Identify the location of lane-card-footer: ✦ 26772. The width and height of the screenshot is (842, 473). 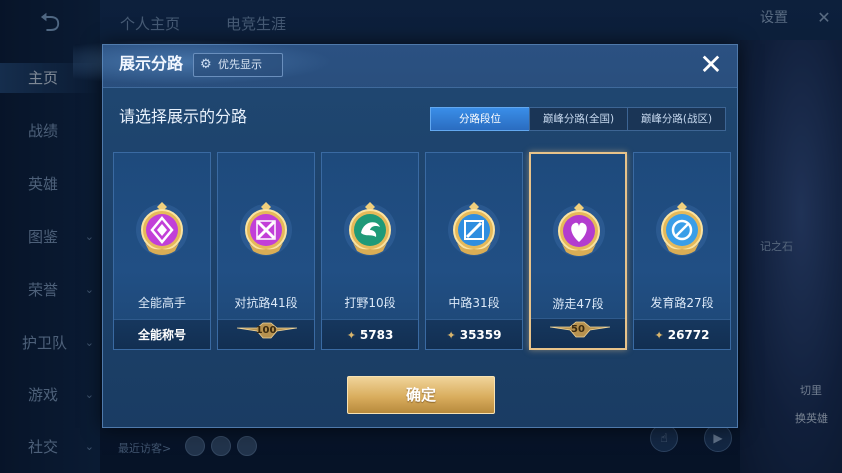
(682, 334).